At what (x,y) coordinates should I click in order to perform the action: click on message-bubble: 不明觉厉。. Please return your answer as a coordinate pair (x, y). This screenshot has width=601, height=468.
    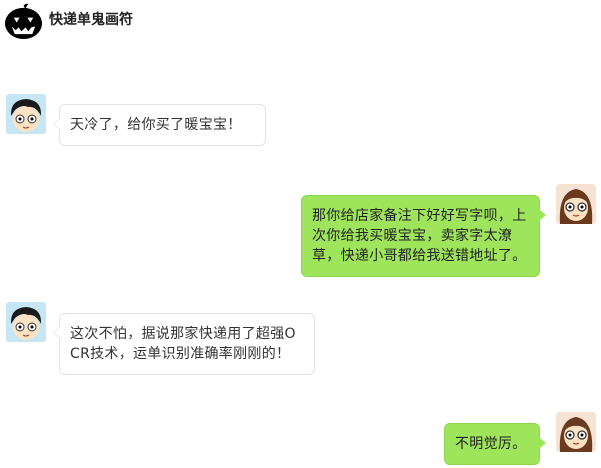
    Looking at the image, I should click on (495, 444).